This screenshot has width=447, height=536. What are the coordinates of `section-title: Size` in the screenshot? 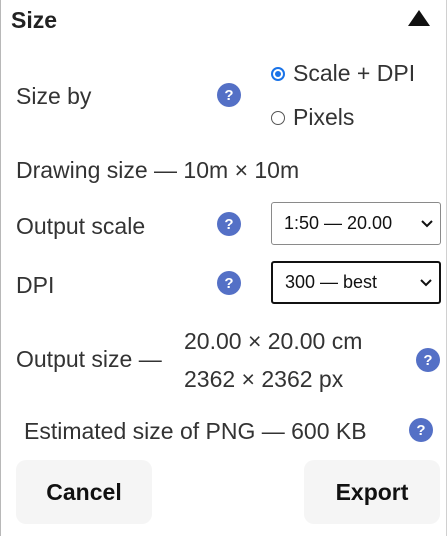 It's located at (34, 20).